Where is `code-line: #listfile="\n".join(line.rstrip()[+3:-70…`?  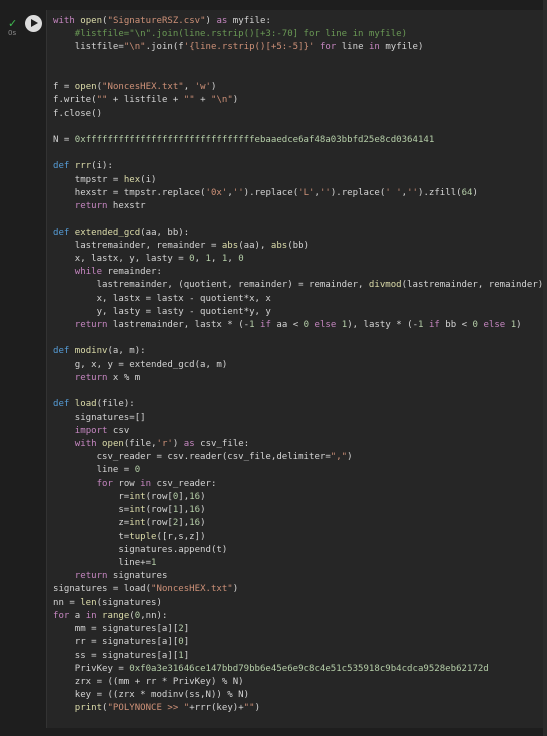
code-line: #listfile="\n".join(line.rstrip()[+3:-70… is located at coordinates (298, 34).